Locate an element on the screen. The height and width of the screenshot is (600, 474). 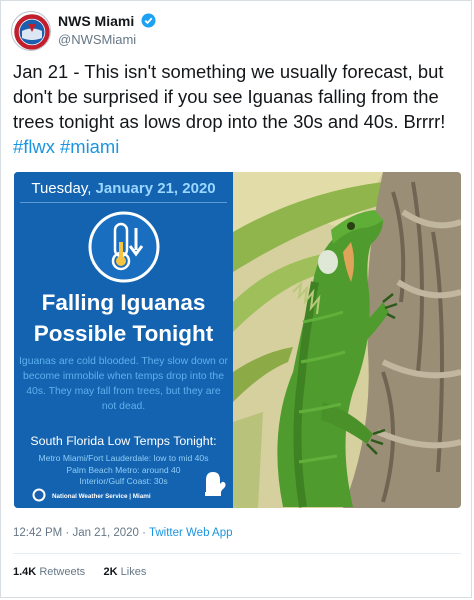
hashtag-miami: #miami is located at coordinates (89, 146).